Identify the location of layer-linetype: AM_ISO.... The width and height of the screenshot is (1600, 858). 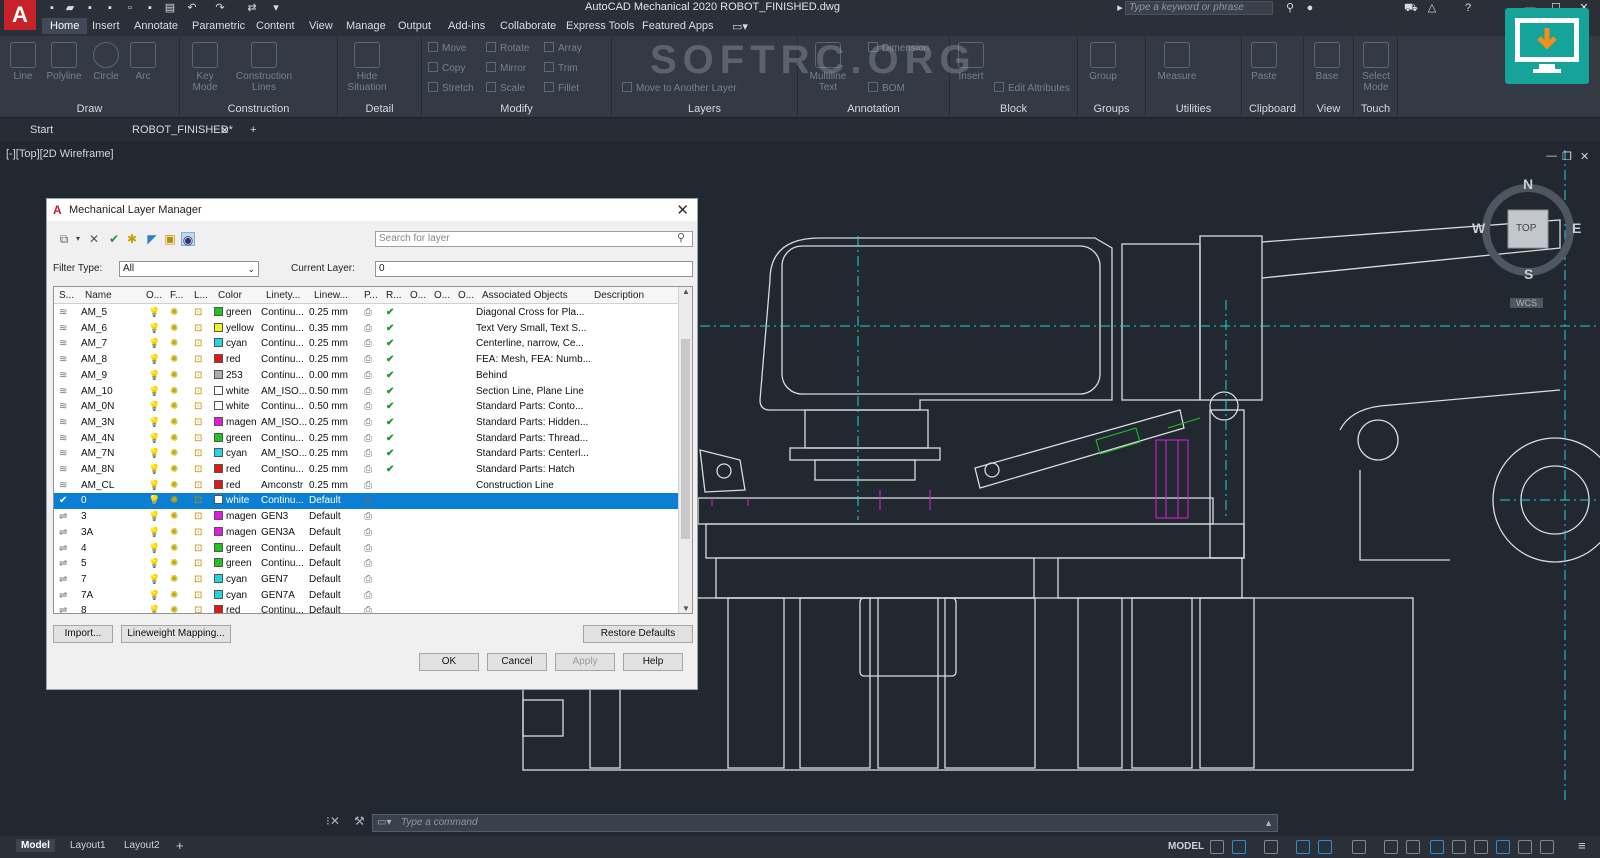
(286, 422).